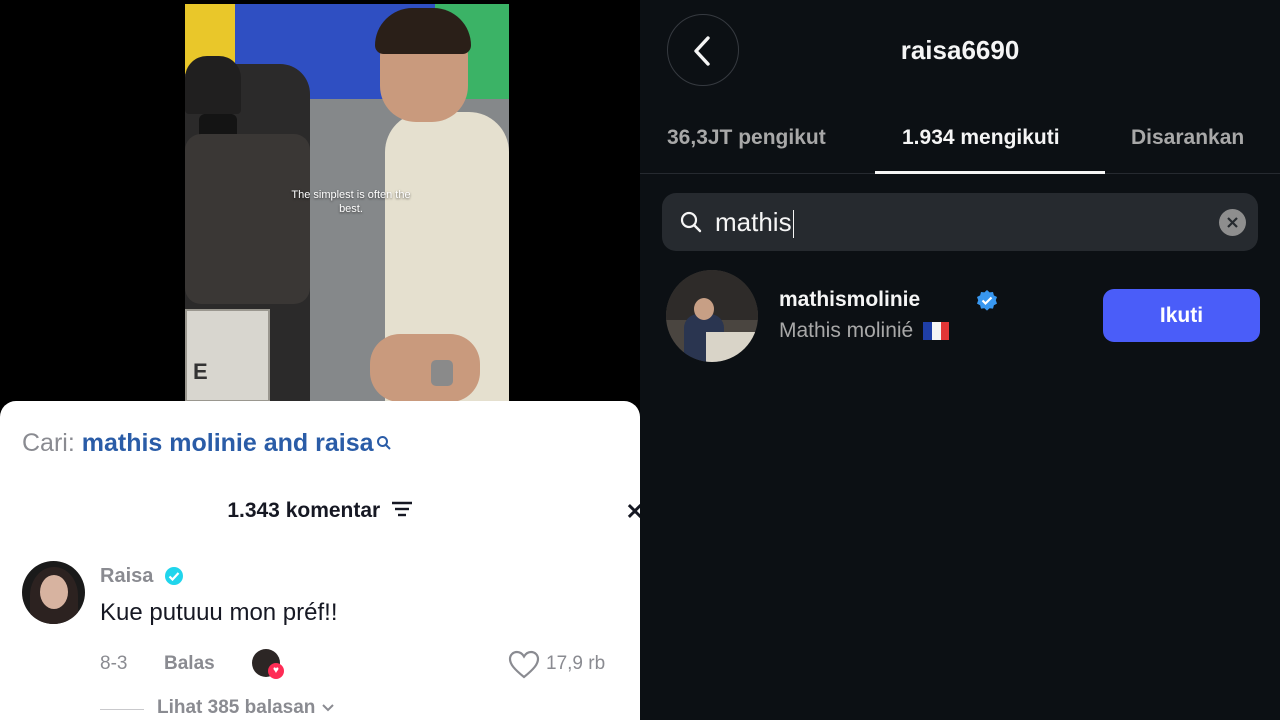  I want to click on comment-count-row: 1.343 komentar, so click(320, 511).